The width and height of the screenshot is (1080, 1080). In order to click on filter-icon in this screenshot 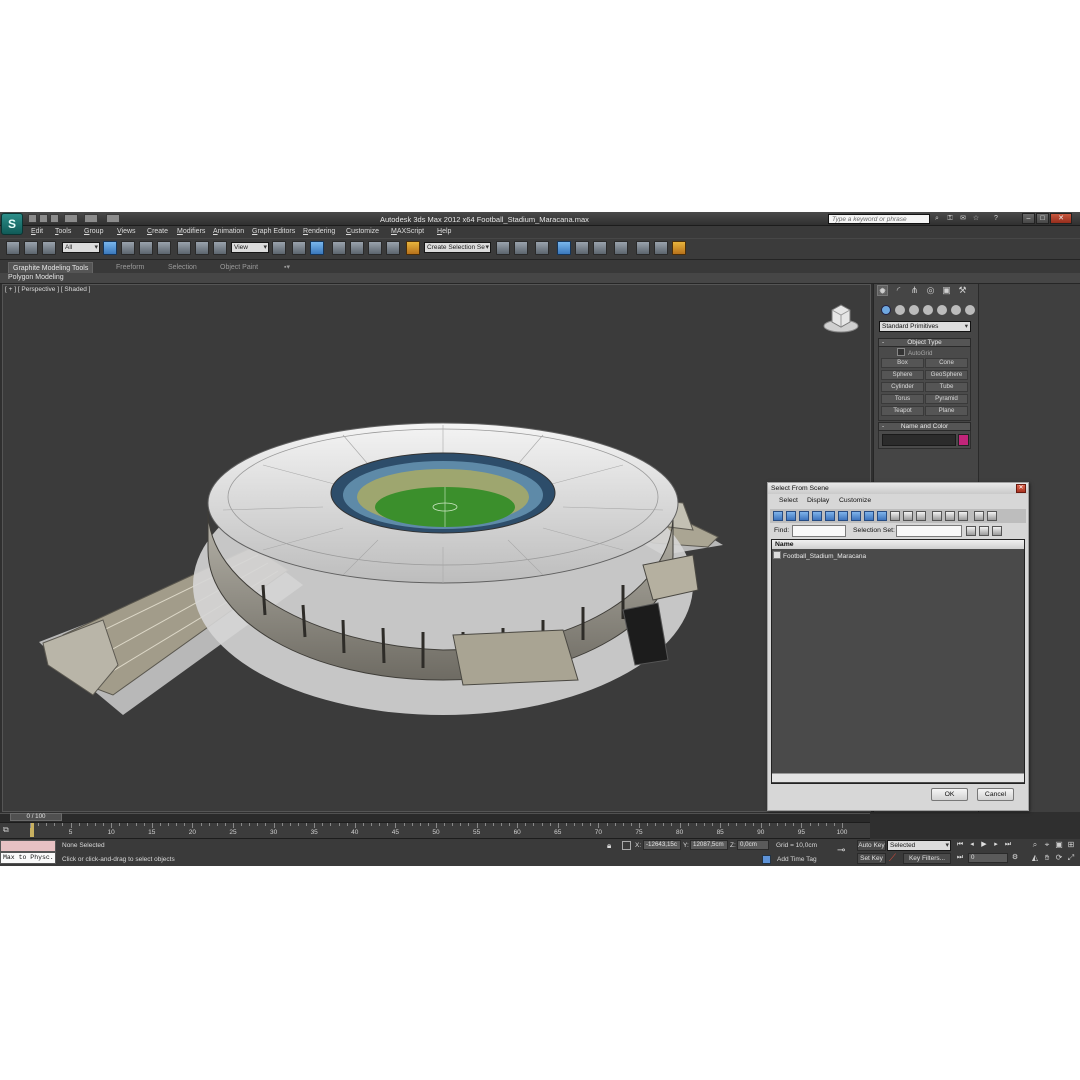, I will do `click(979, 516)`.